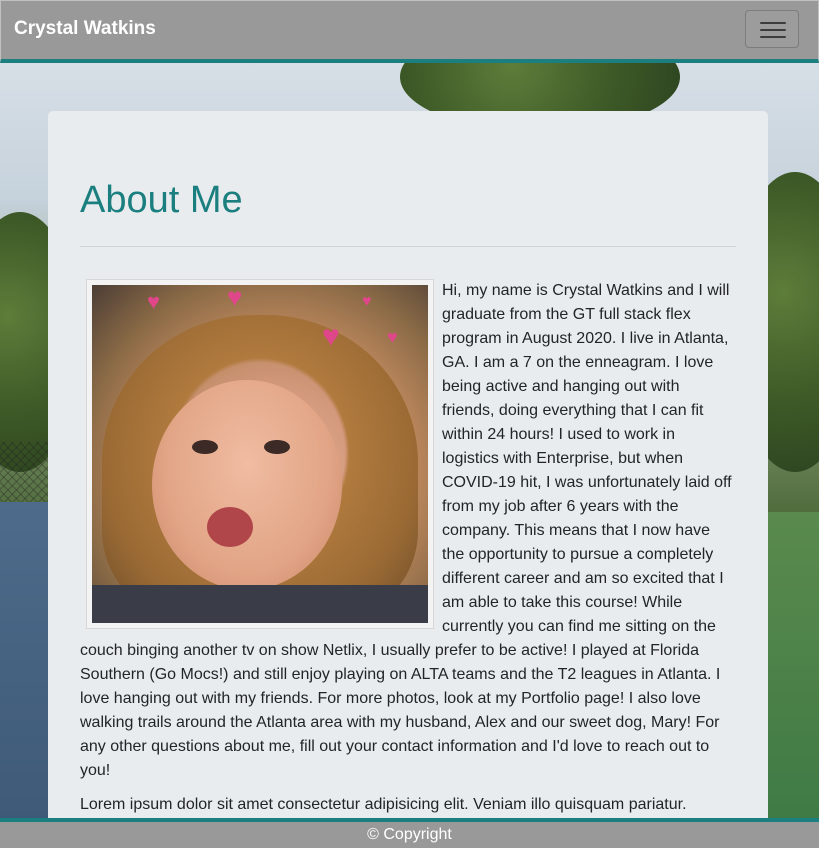 Image resolution: width=819 pixels, height=848 pixels. Describe the element at coordinates (408, 246) in the screenshot. I see `divider` at that location.